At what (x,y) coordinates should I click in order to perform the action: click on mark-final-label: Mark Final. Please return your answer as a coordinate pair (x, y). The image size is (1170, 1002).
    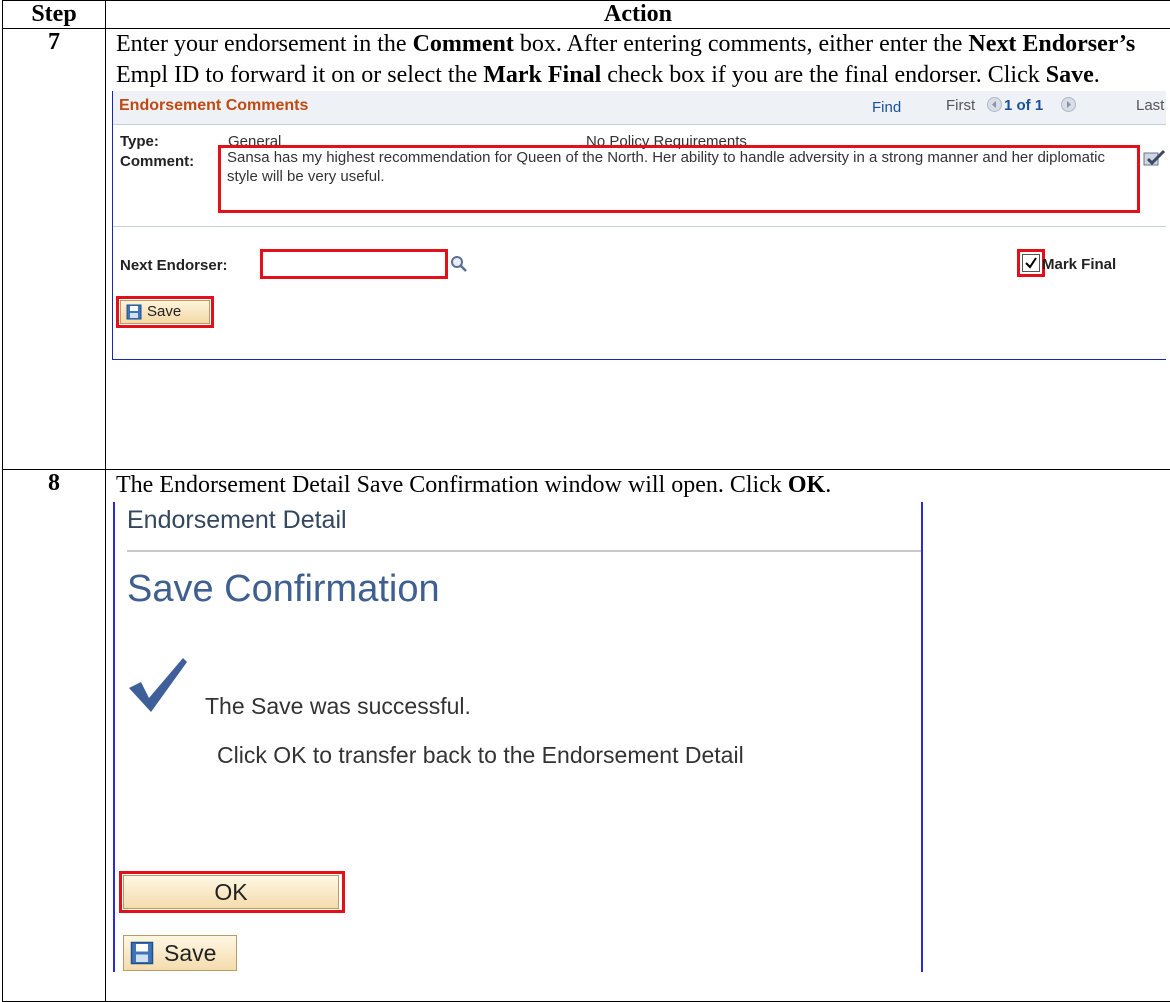
    Looking at the image, I should click on (1079, 264).